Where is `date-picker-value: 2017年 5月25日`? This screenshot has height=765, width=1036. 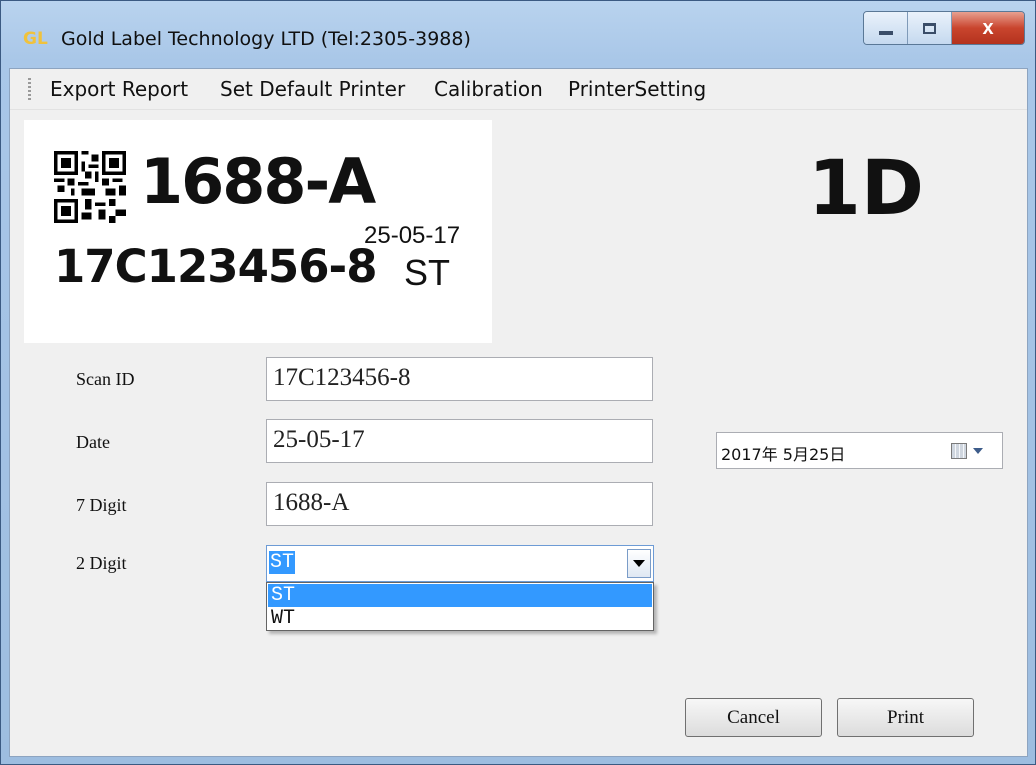
date-picker-value: 2017年 5月25日 is located at coordinates (783, 454).